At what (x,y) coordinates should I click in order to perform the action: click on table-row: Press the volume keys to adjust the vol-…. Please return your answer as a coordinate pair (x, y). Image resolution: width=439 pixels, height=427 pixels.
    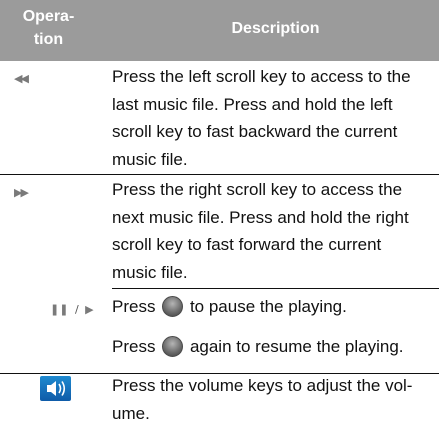
    Looking at the image, I should click on (219, 397).